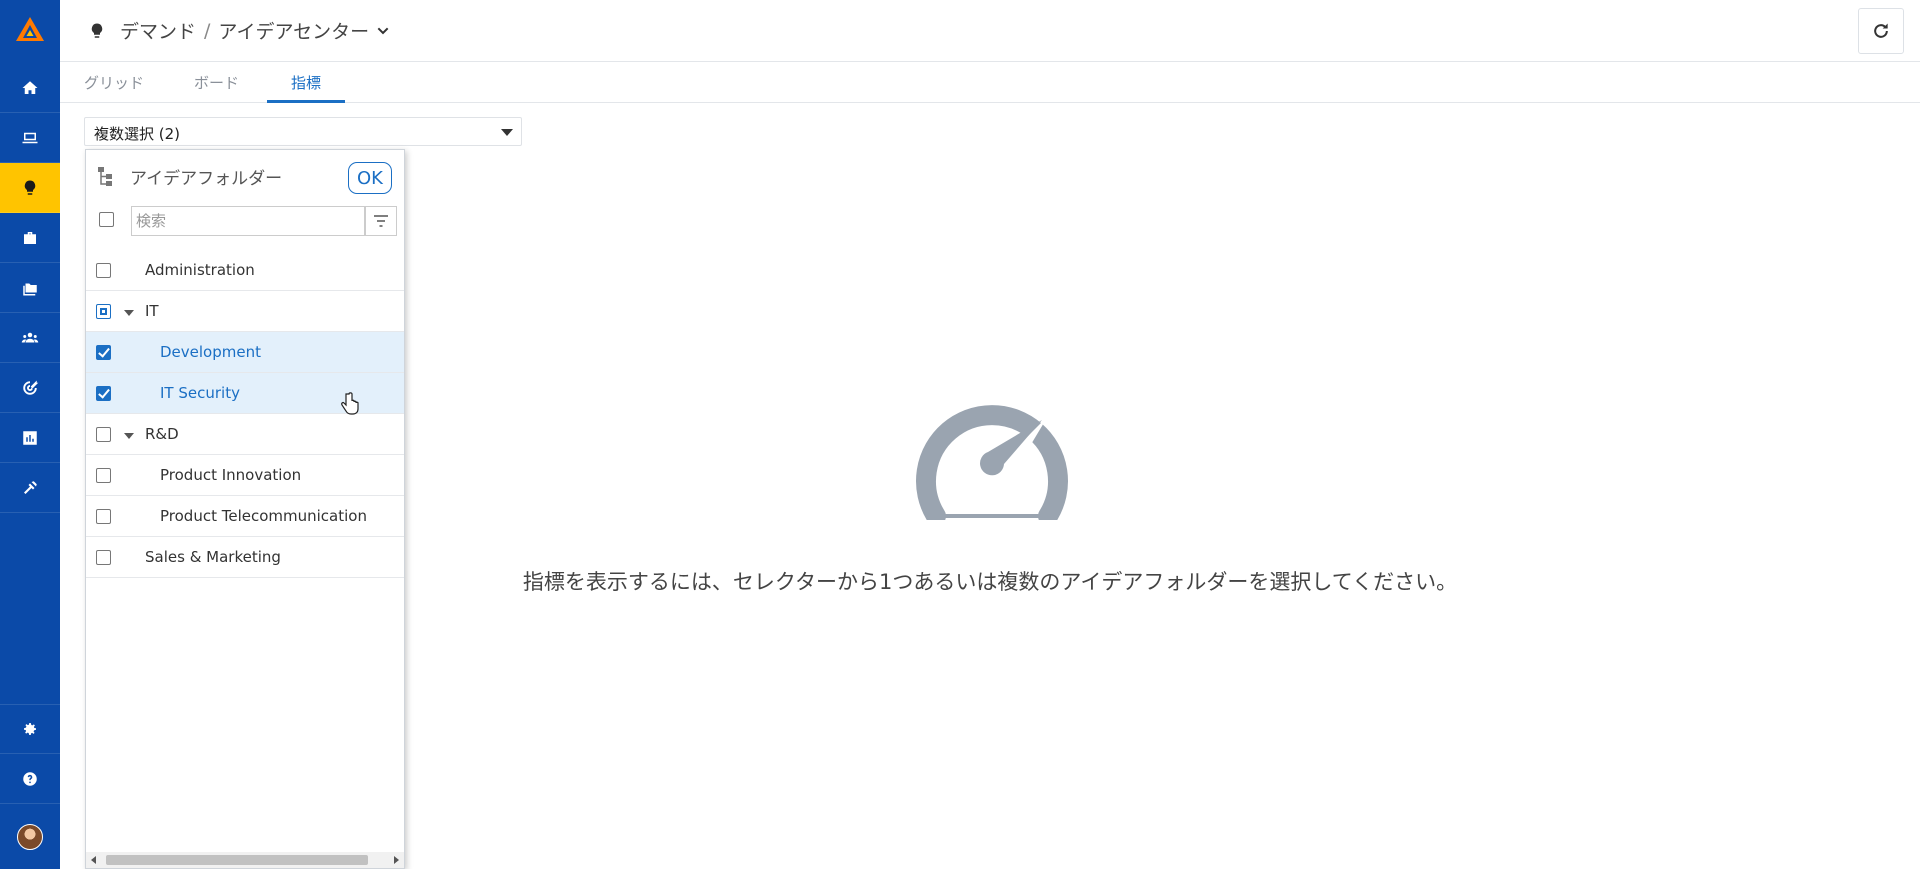 The width and height of the screenshot is (1920, 869). What do you see at coordinates (383, 31) in the screenshot?
I see `chevron-down-icon` at bounding box center [383, 31].